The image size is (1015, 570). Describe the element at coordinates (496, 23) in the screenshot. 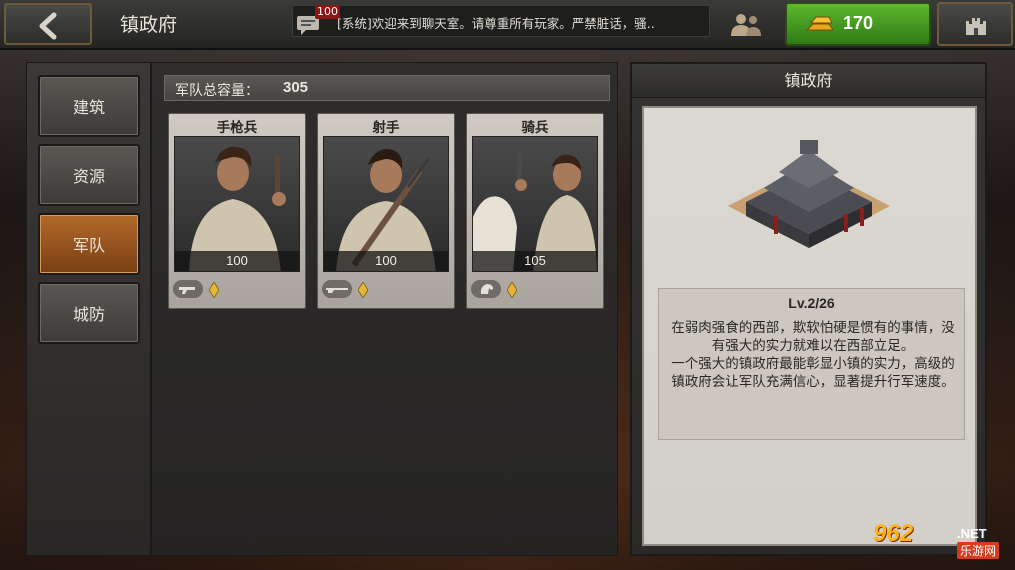

I see `chat-message: [系统]欢迎来到聊天室。请尊重所有玩家。严禁脏话，骚..` at that location.